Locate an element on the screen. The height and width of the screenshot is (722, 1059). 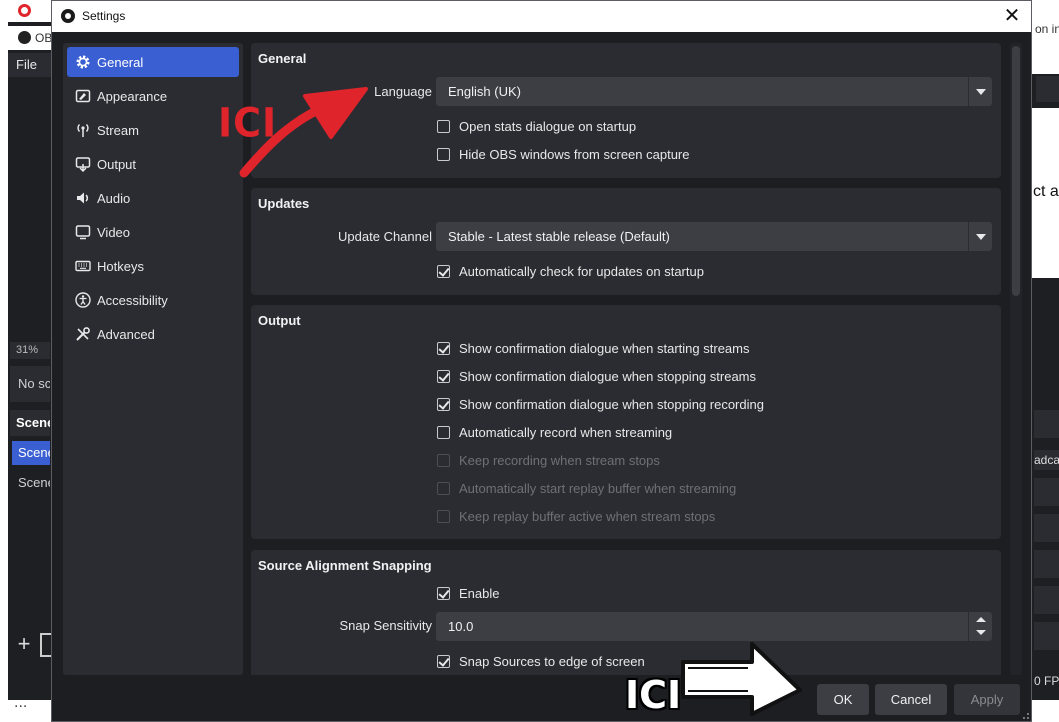
sidebar-item-hotkeys: Hotkeys is located at coordinates (153, 266).